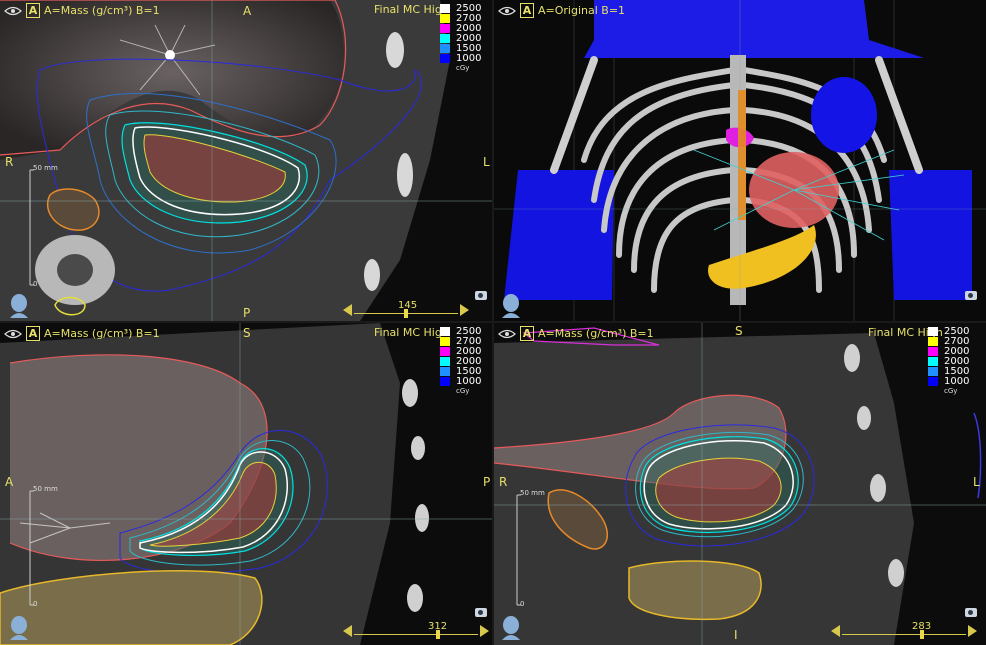 The height and width of the screenshot is (645, 986). Describe the element at coordinates (466, 37) in the screenshot. I see `axial-dose-legend: 2500 2700 2000 2000 1500 1000 cGy` at that location.